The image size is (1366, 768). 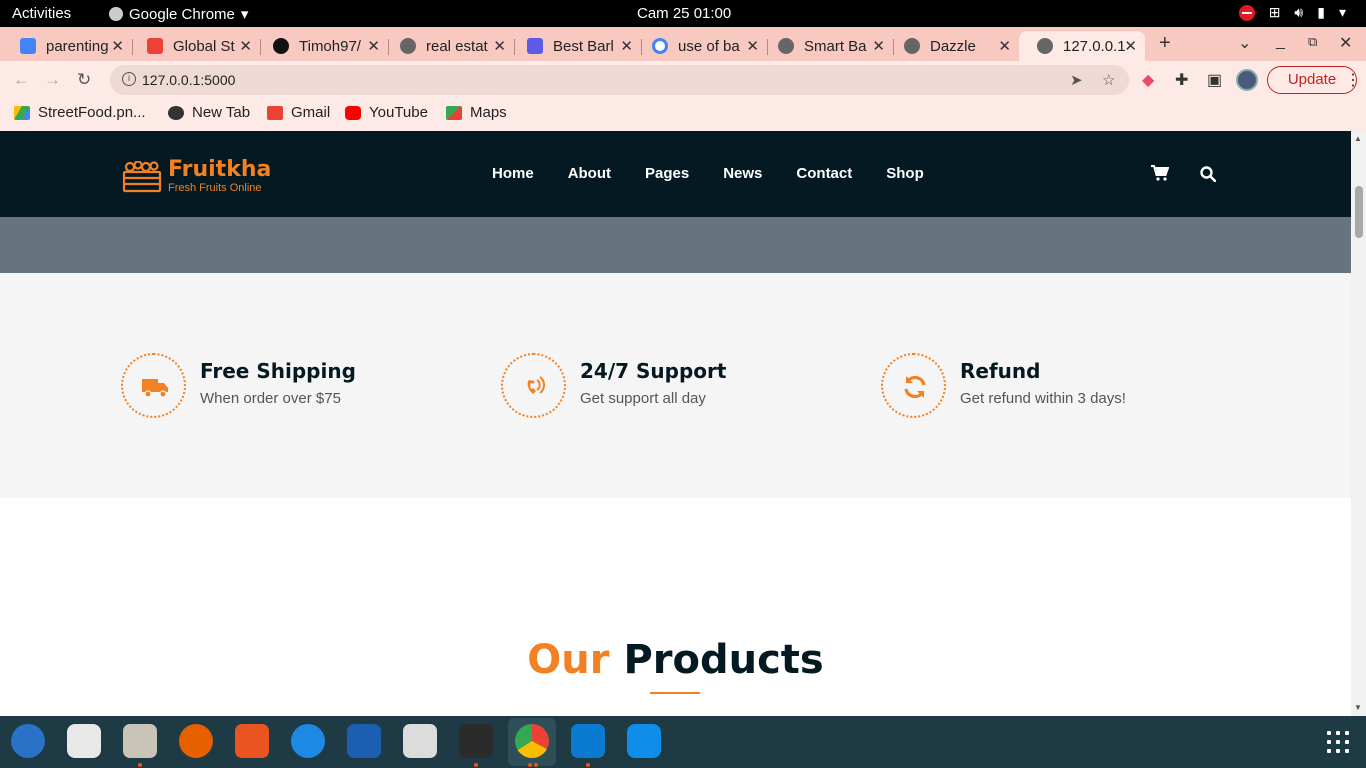 What do you see at coordinates (244, 14) in the screenshot?
I see `caret-down-icon: ▾` at bounding box center [244, 14].